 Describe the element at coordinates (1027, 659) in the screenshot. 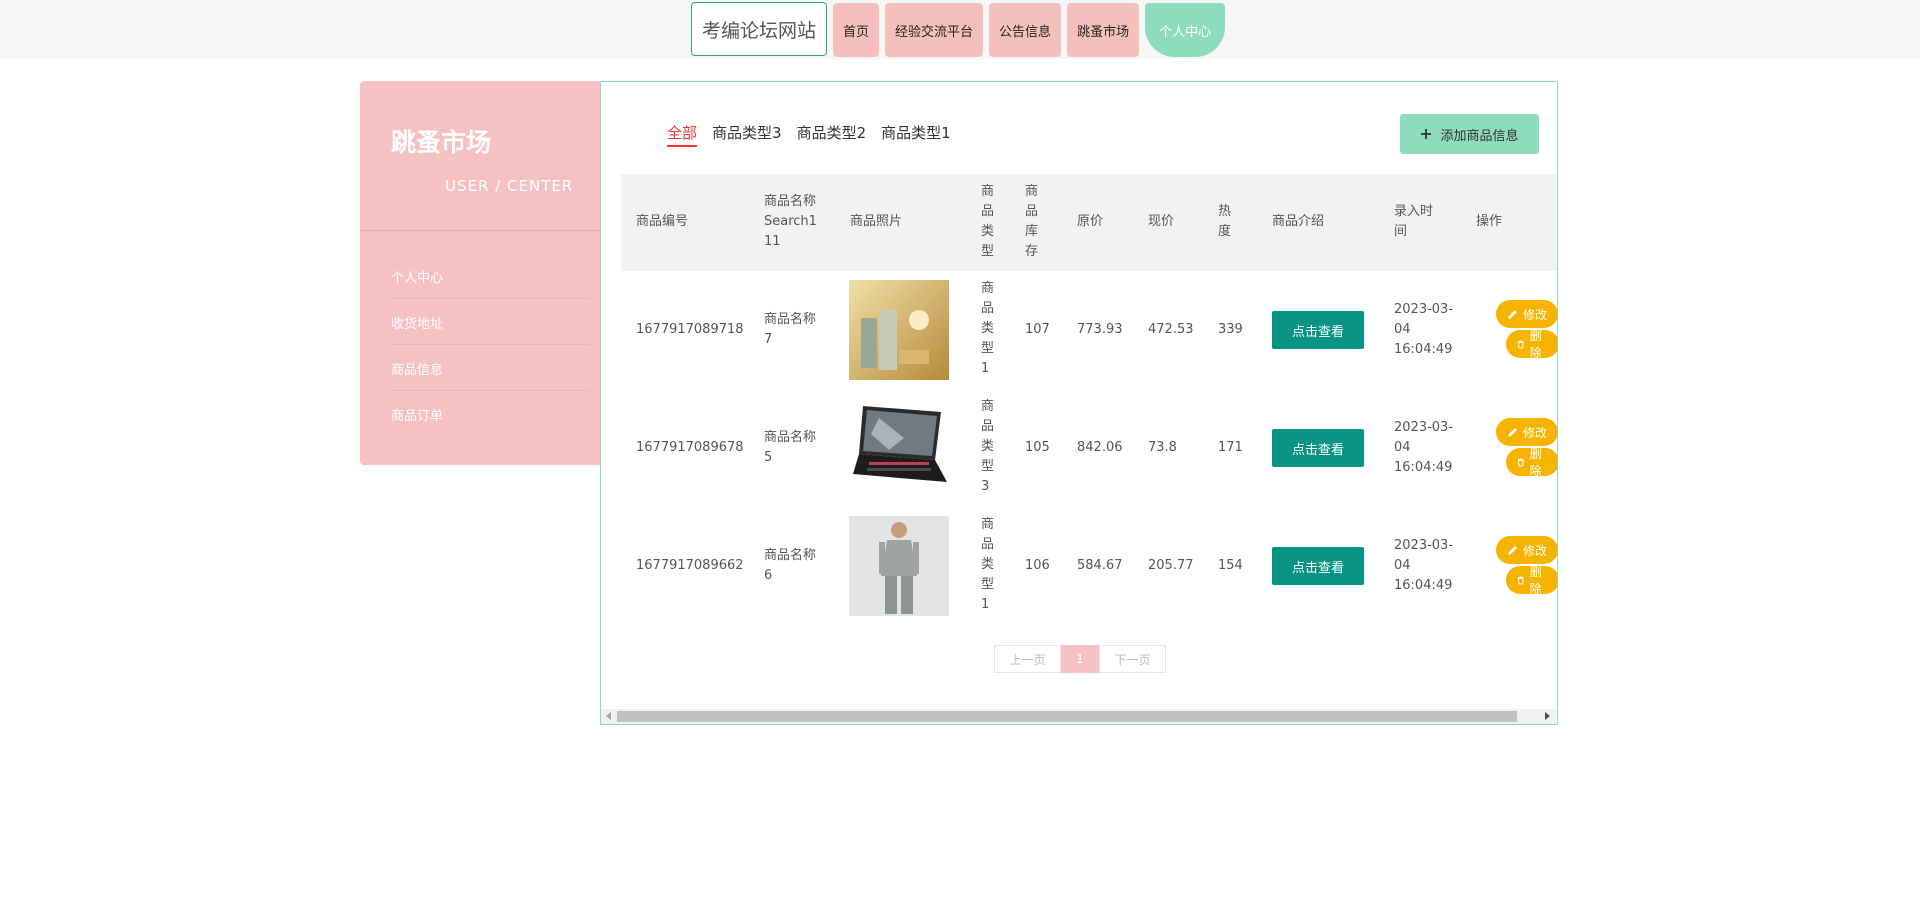

I see `prev-page-button: 上一页` at that location.